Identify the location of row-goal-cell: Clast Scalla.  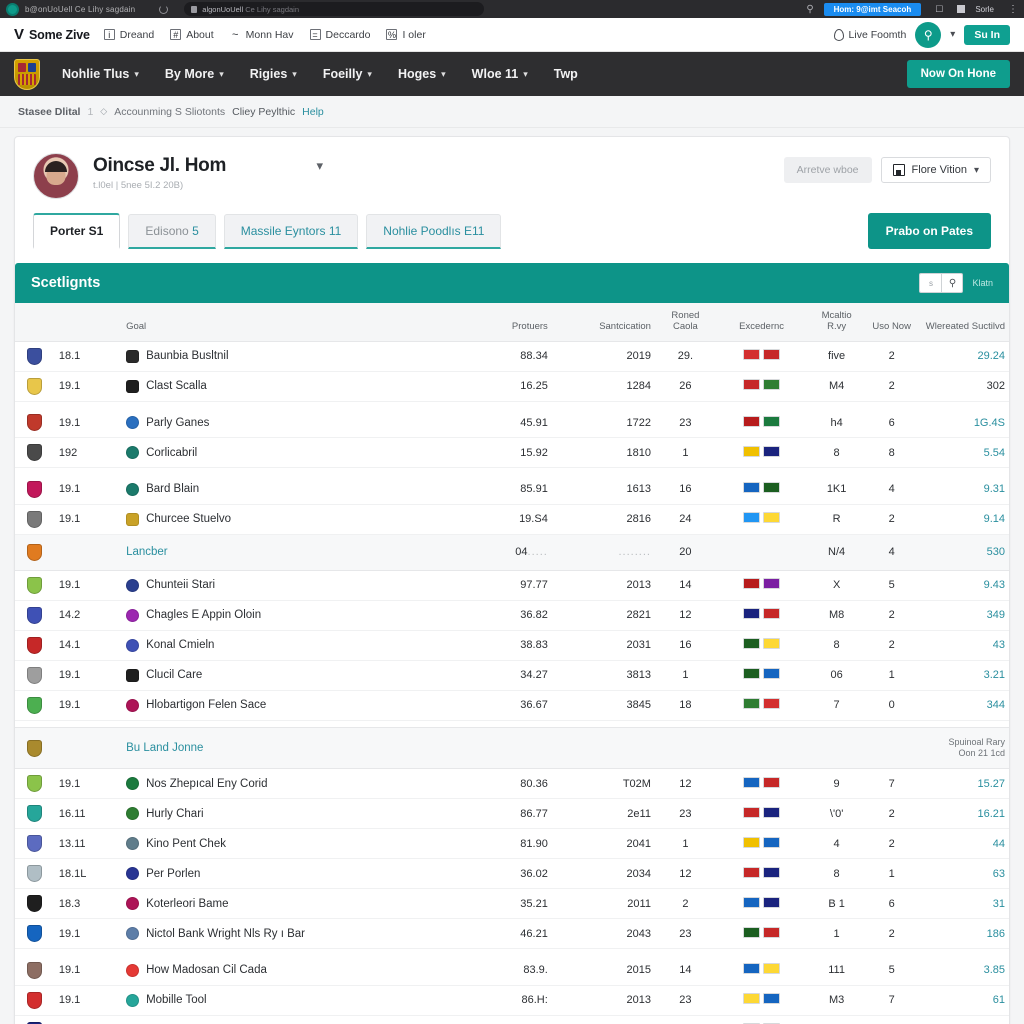
(280, 386).